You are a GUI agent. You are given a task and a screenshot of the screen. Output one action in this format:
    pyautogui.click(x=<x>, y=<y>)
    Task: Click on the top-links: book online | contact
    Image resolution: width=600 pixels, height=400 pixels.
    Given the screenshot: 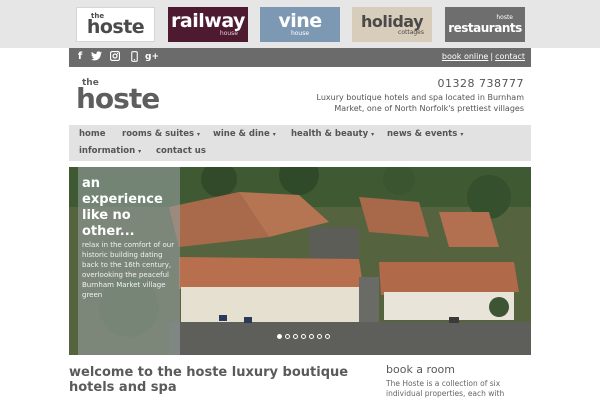 What is the action you would take?
    pyautogui.click(x=483, y=57)
    